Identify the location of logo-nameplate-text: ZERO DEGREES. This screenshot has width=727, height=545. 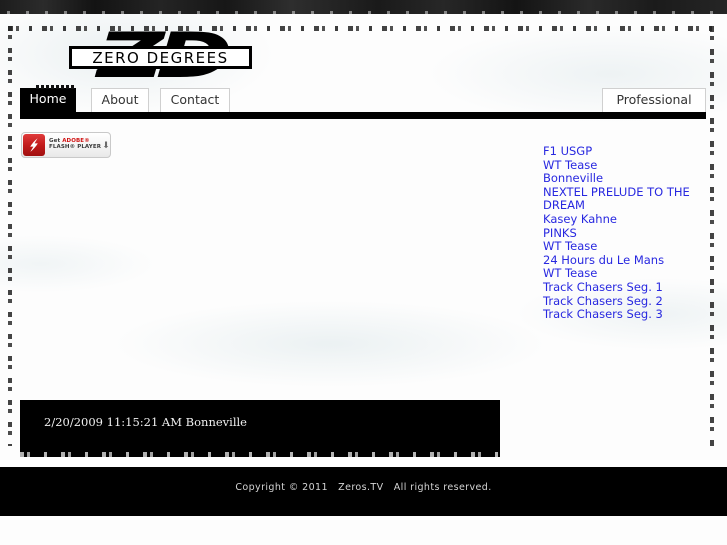
(160, 57).